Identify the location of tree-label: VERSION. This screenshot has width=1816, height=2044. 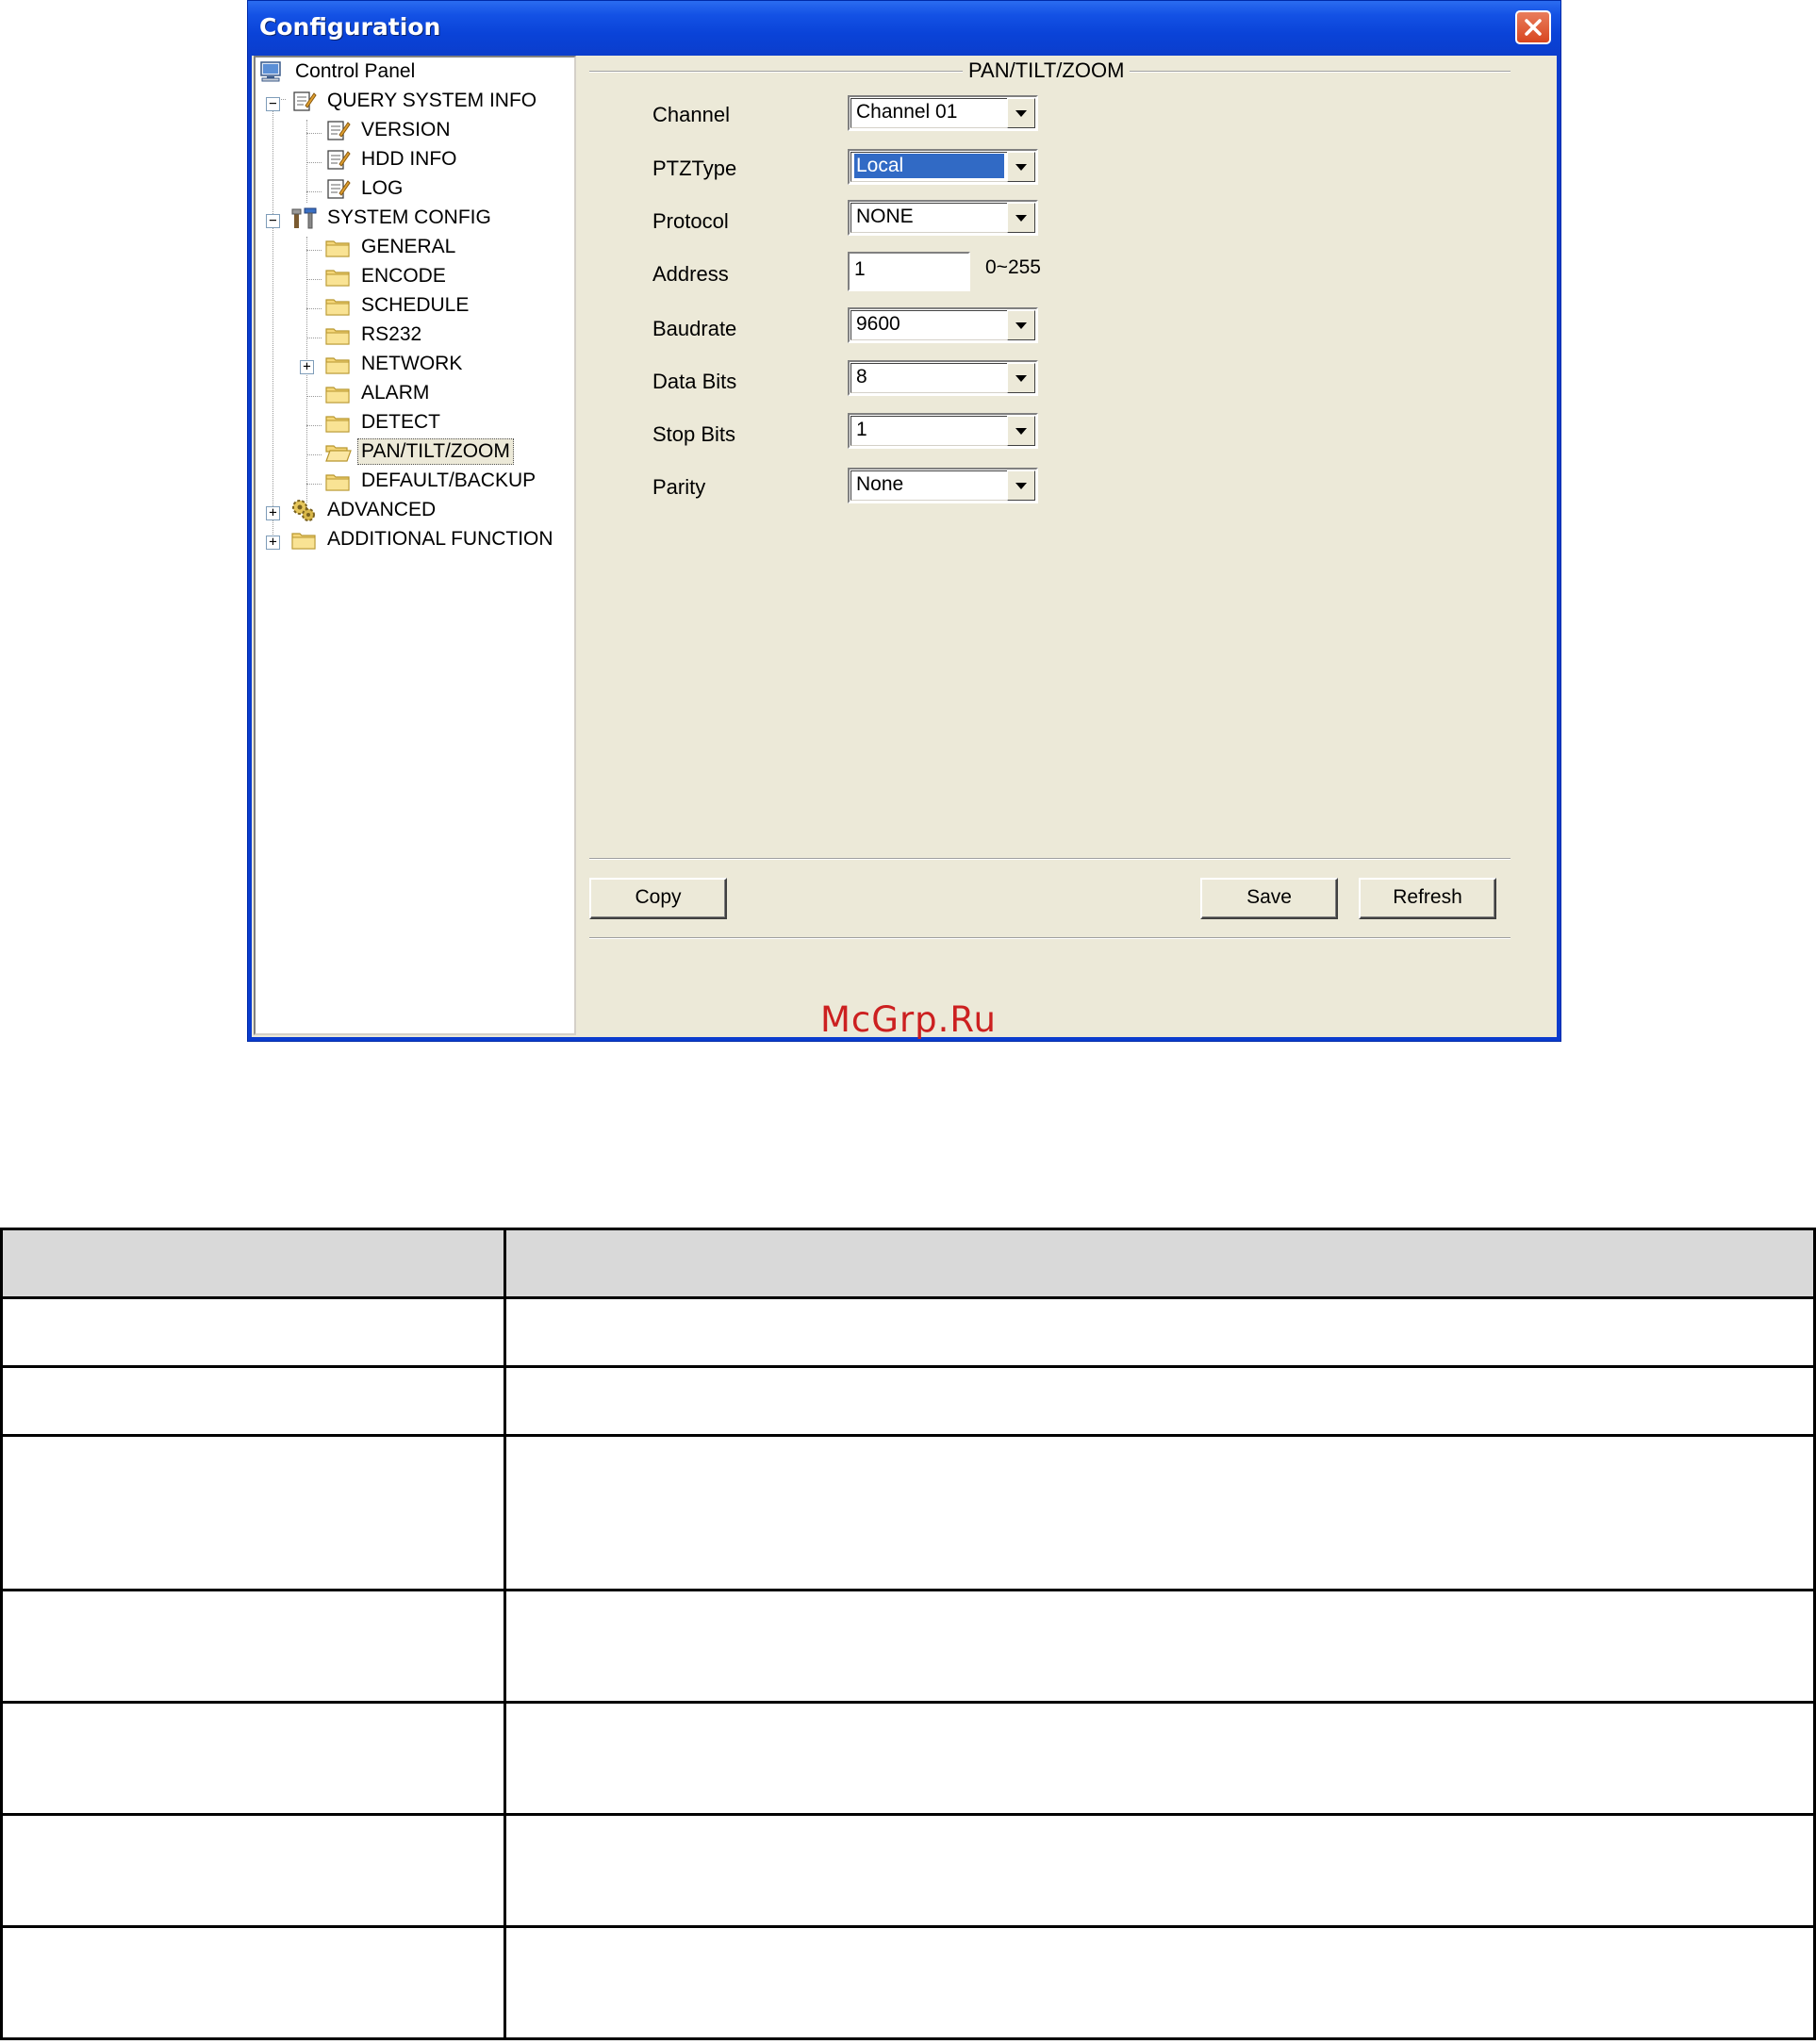
(406, 130).